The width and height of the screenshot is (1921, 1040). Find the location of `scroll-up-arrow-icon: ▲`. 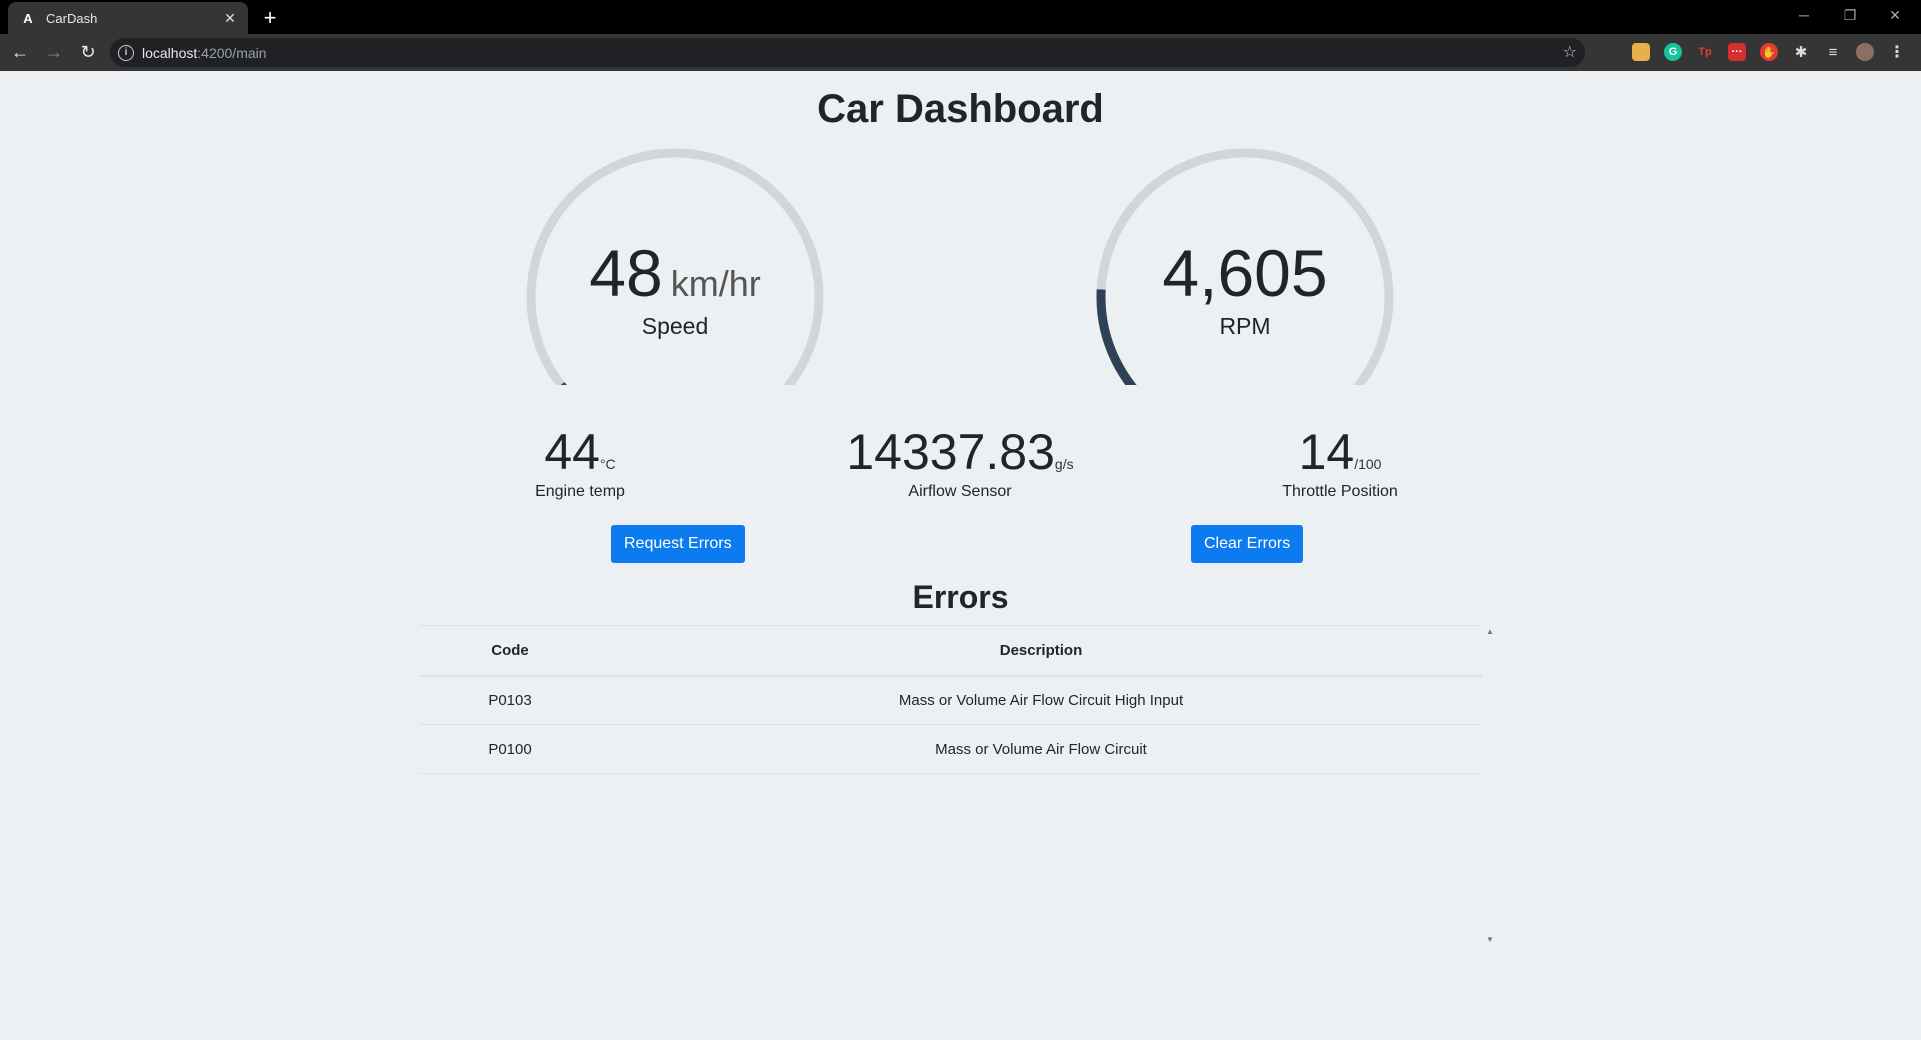

scroll-up-arrow-icon: ▲ is located at coordinates (1490, 631).